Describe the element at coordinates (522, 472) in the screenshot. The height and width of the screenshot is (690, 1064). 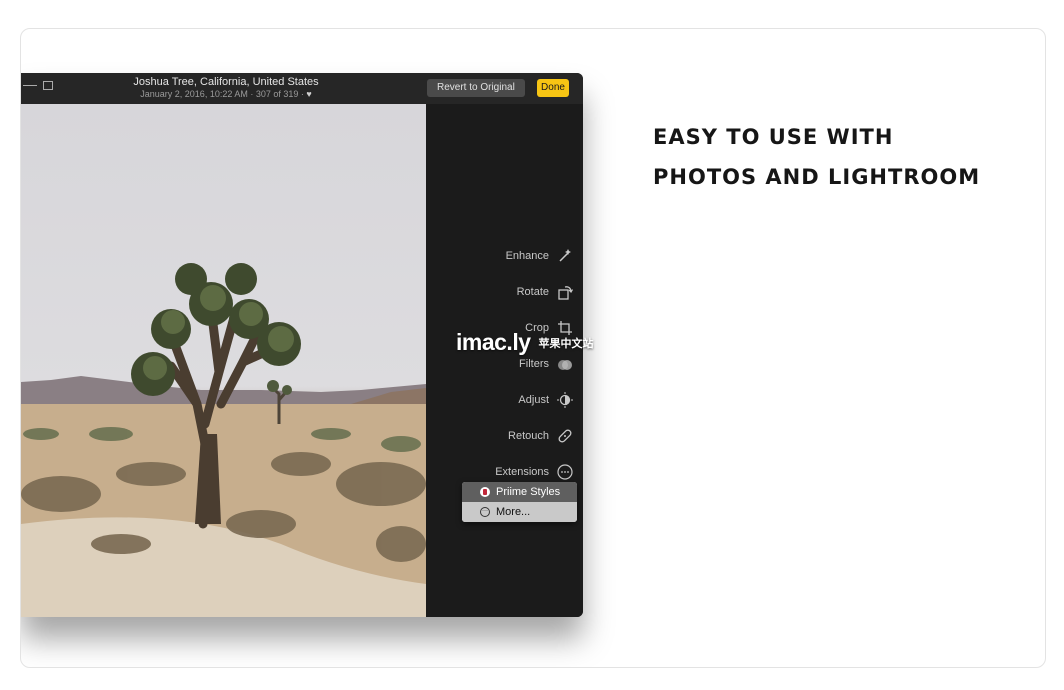
I see `tool-label: Extensions` at that location.